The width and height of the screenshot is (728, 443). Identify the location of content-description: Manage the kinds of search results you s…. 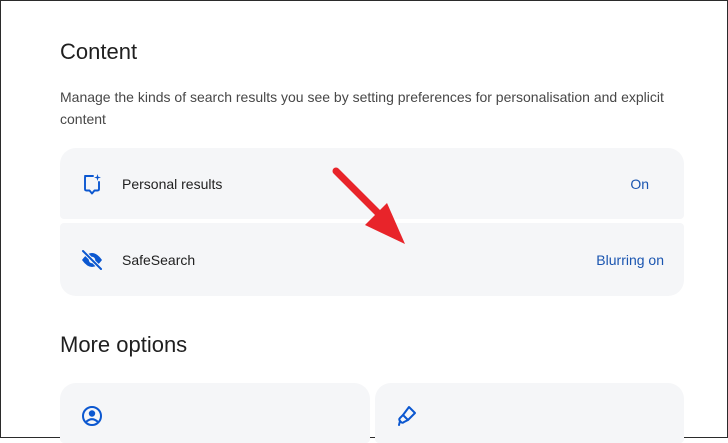
(362, 108).